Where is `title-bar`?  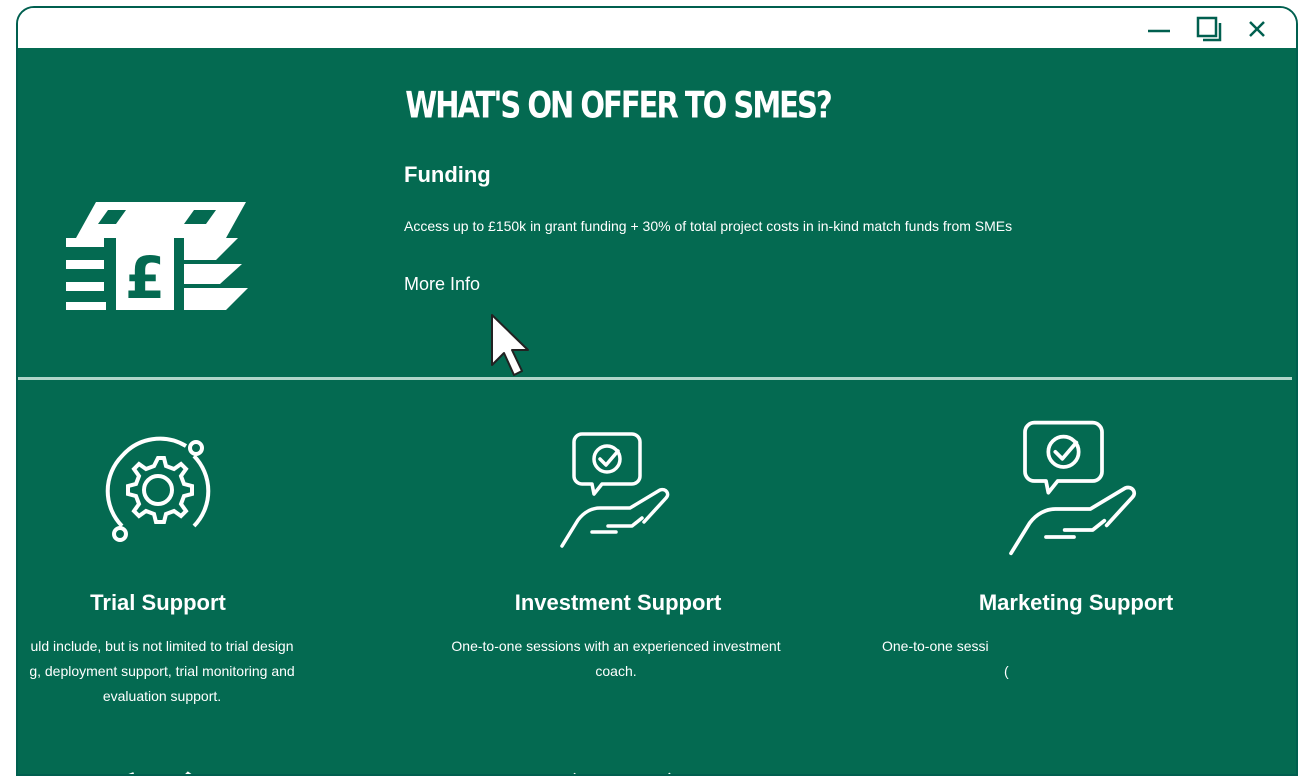 title-bar is located at coordinates (657, 28).